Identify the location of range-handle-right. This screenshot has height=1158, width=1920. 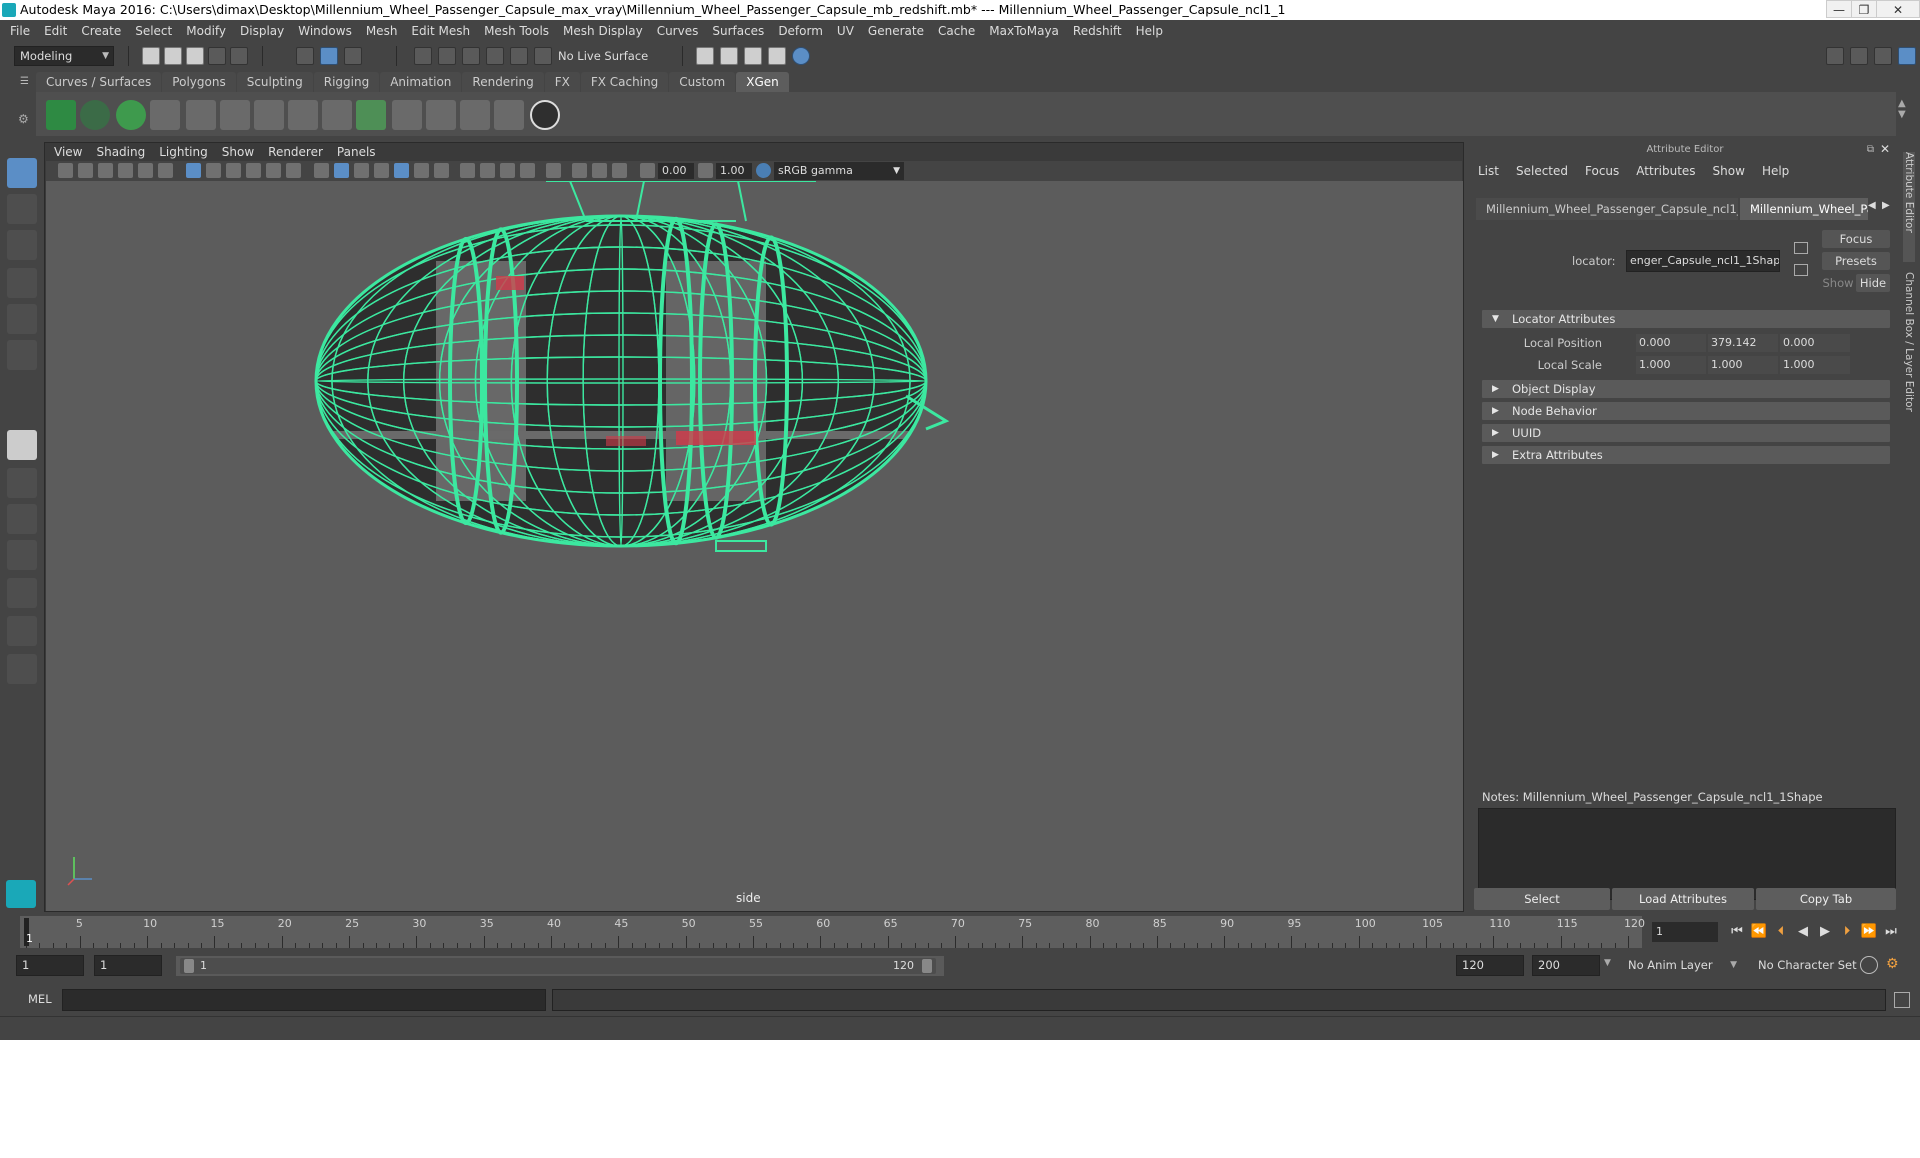
(927, 966).